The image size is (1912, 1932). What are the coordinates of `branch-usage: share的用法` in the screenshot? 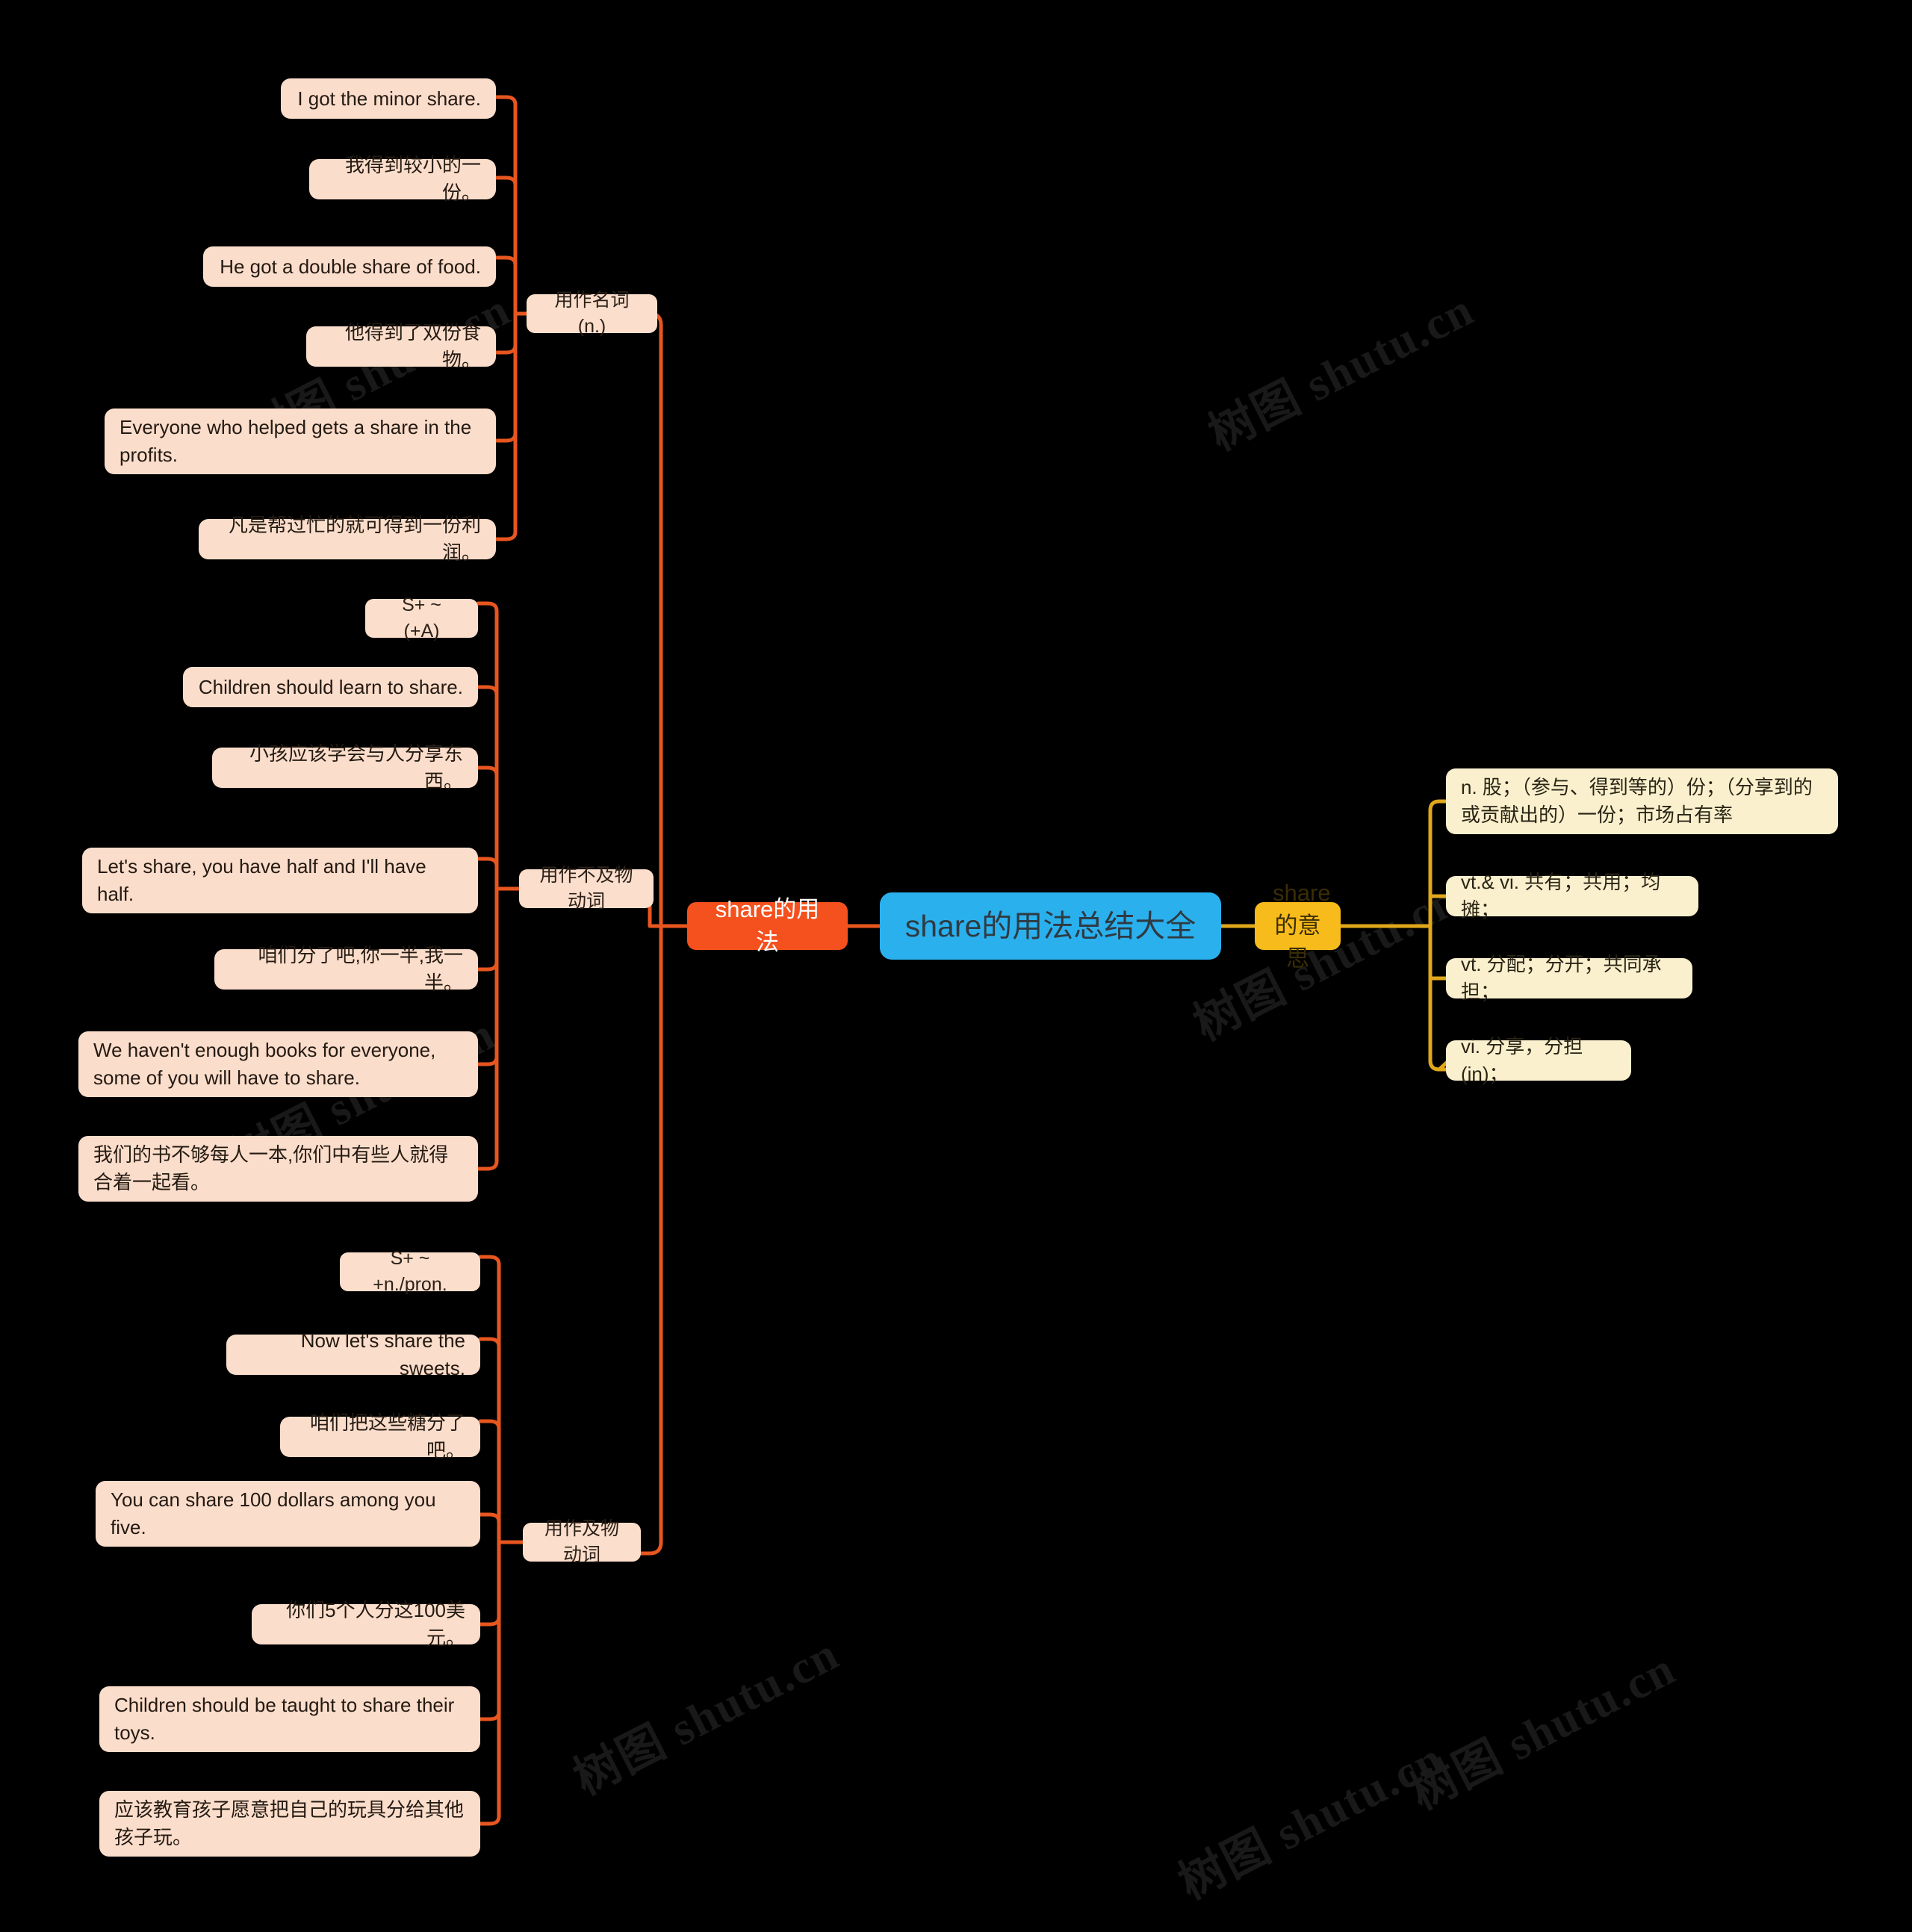 It's located at (767, 925).